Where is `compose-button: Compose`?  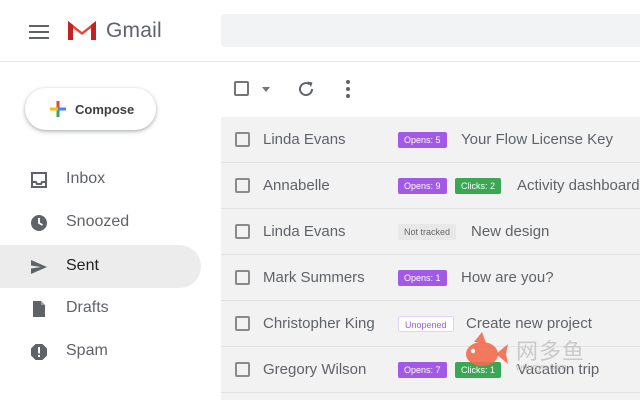 compose-button: Compose is located at coordinates (90, 109).